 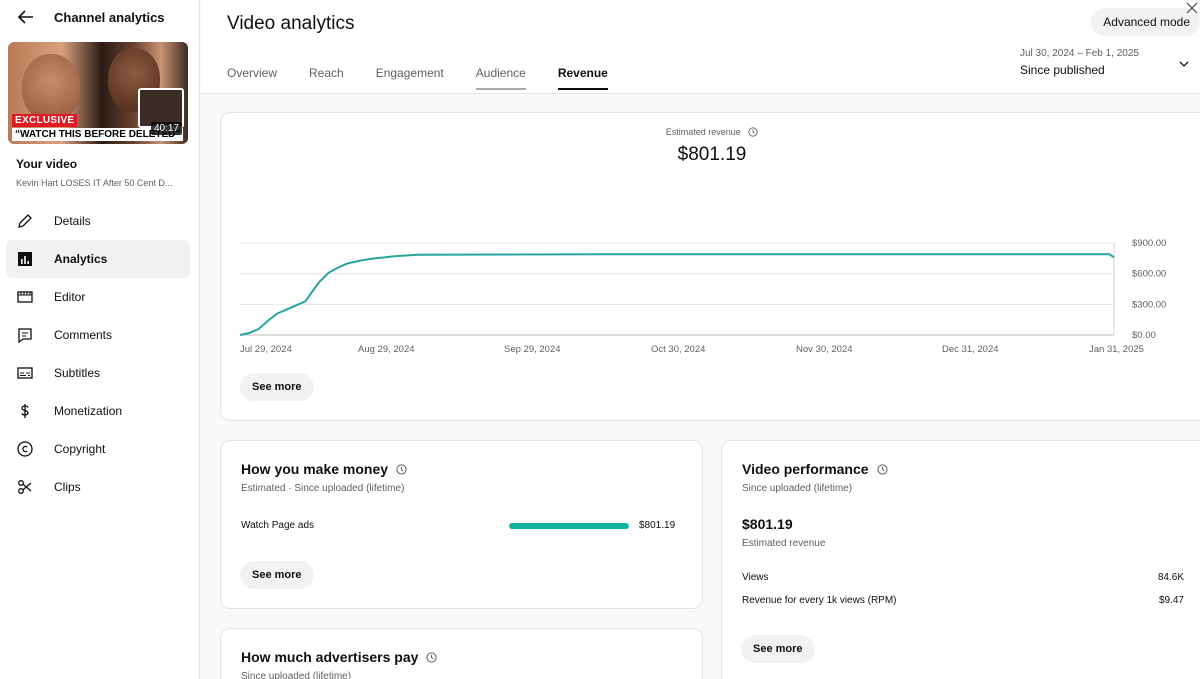 What do you see at coordinates (252, 78) in the screenshot?
I see `tab-overview: Overview` at bounding box center [252, 78].